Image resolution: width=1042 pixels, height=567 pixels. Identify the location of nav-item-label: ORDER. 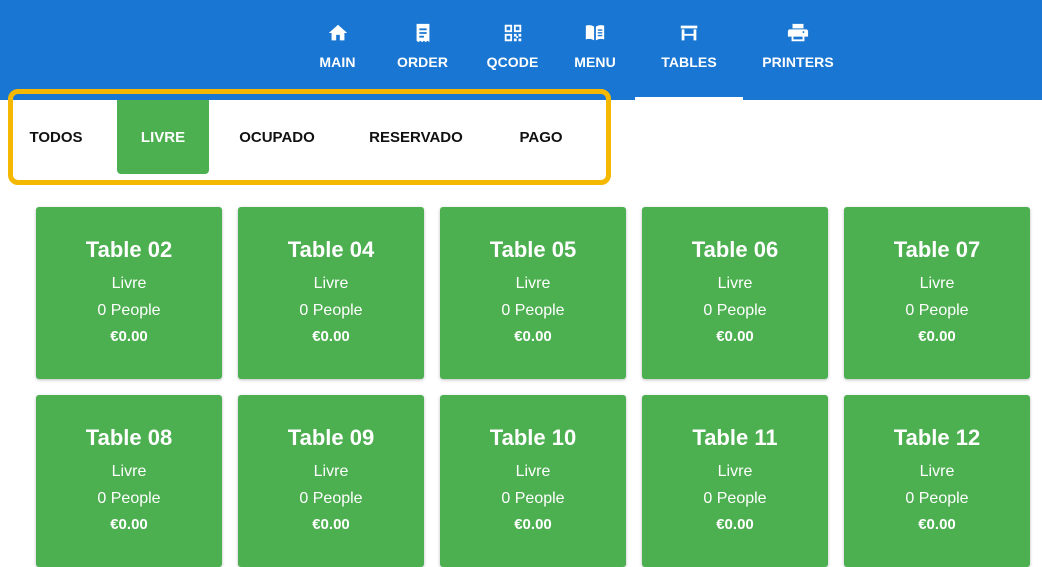
(422, 62).